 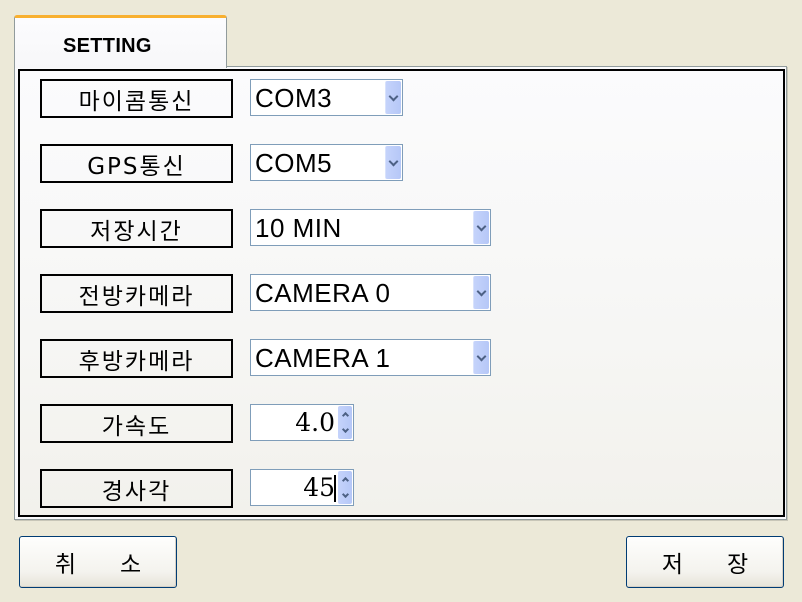 I want to click on tab-setting: SETTING, so click(x=120, y=41).